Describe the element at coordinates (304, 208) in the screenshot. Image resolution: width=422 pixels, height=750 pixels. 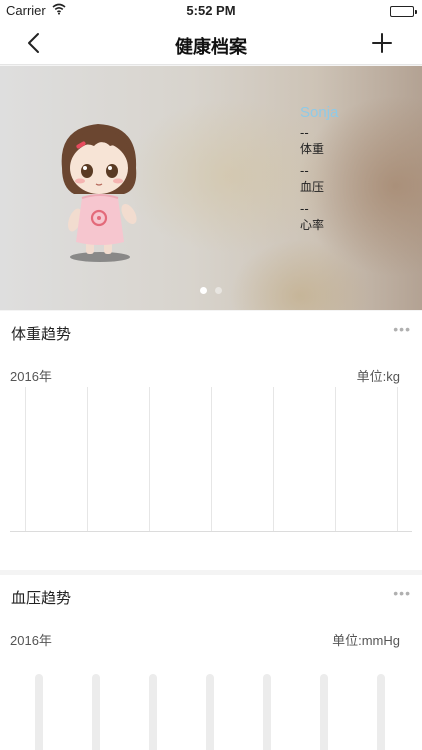
I see `heart-rate-value: --` at that location.